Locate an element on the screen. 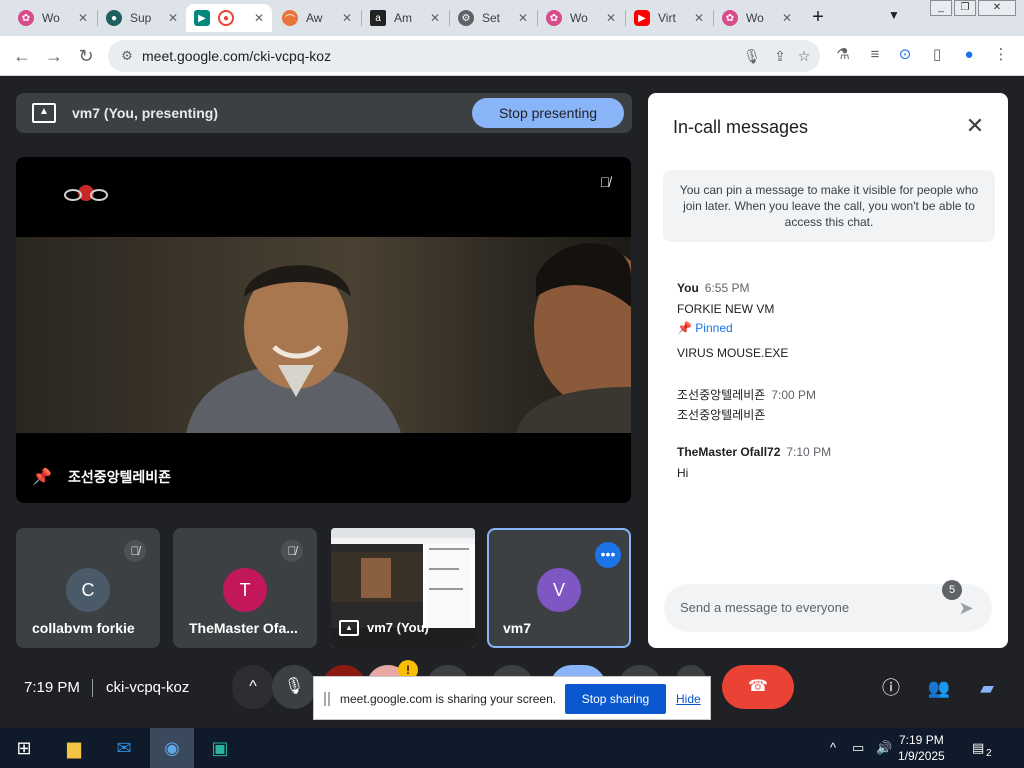 The image size is (1024, 768). microphone-button: 🎙 is located at coordinates (294, 687).